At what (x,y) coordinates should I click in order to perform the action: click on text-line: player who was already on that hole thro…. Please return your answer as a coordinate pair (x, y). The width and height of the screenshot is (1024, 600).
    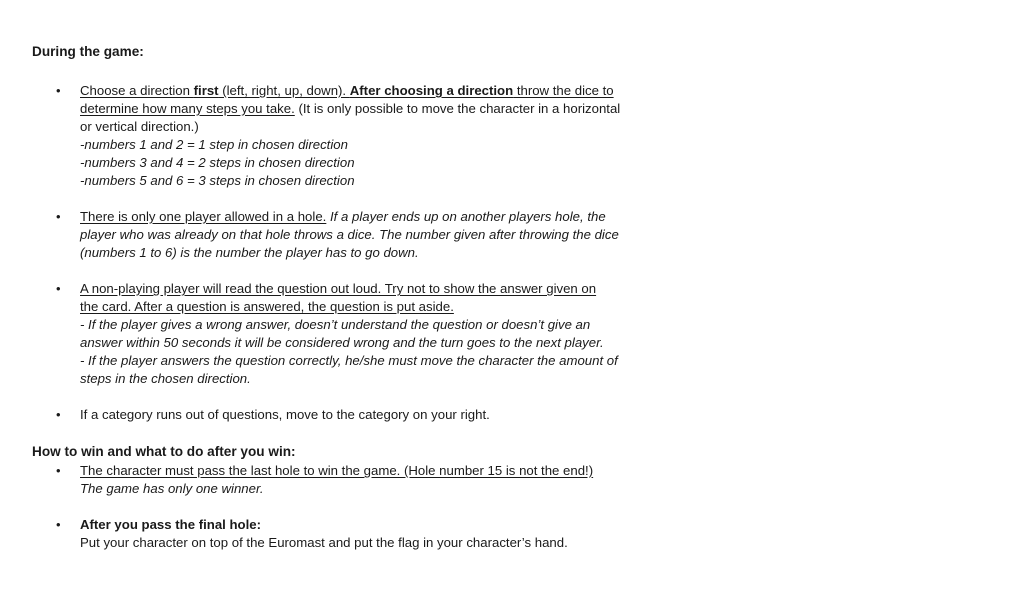
    Looking at the image, I should click on (349, 234).